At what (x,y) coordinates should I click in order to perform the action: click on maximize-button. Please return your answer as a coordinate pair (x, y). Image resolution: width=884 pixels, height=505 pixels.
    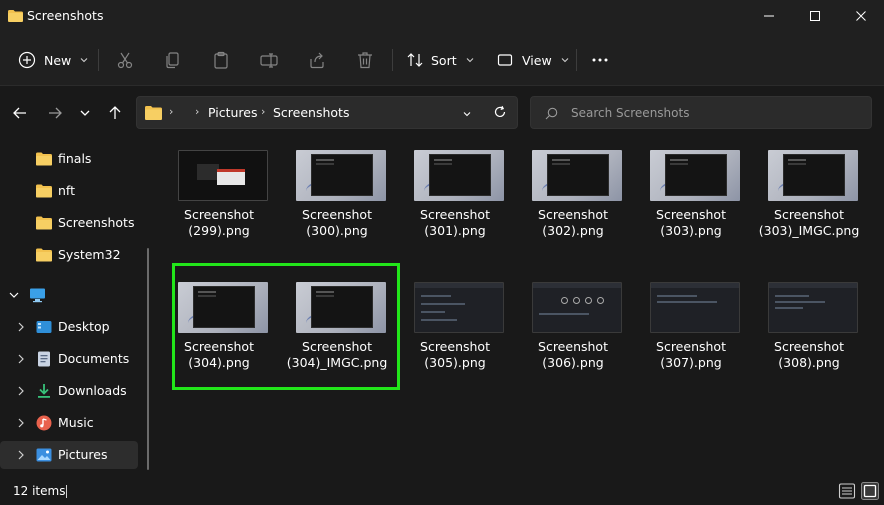
    Looking at the image, I should click on (815, 16).